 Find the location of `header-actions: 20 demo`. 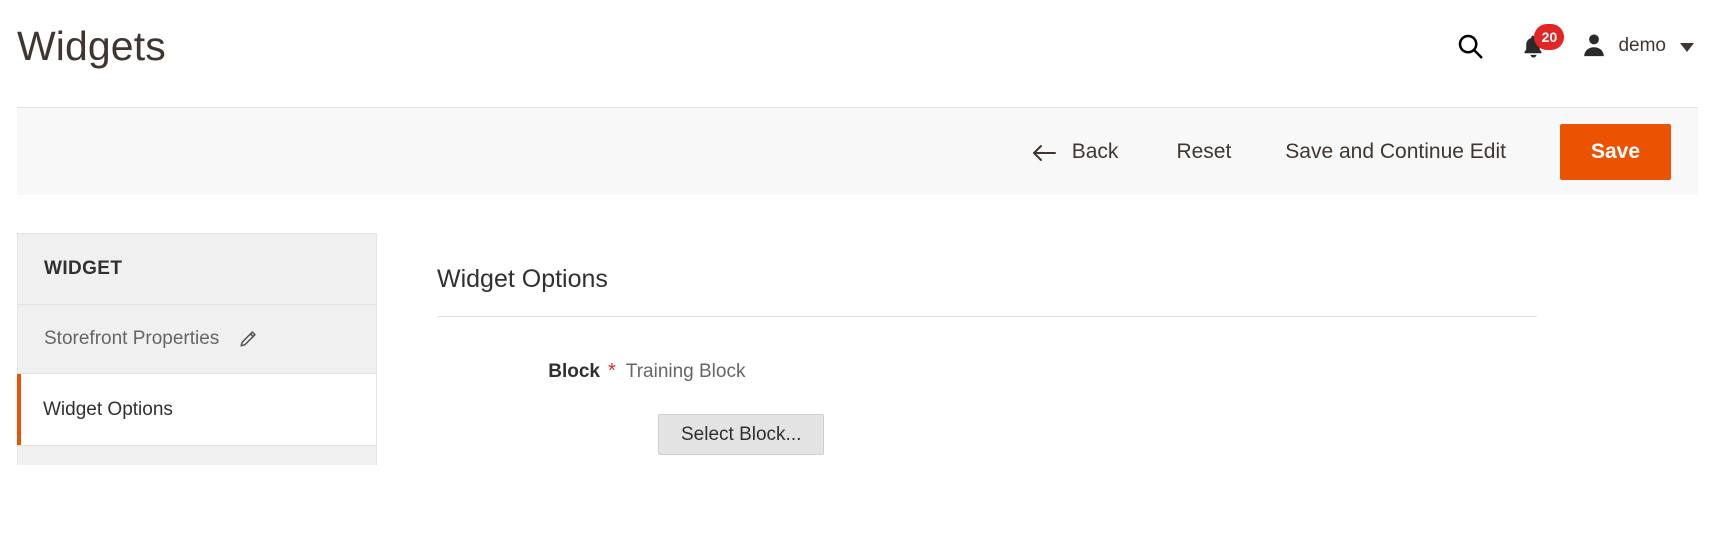

header-actions: 20 demo is located at coordinates (1570, 46).